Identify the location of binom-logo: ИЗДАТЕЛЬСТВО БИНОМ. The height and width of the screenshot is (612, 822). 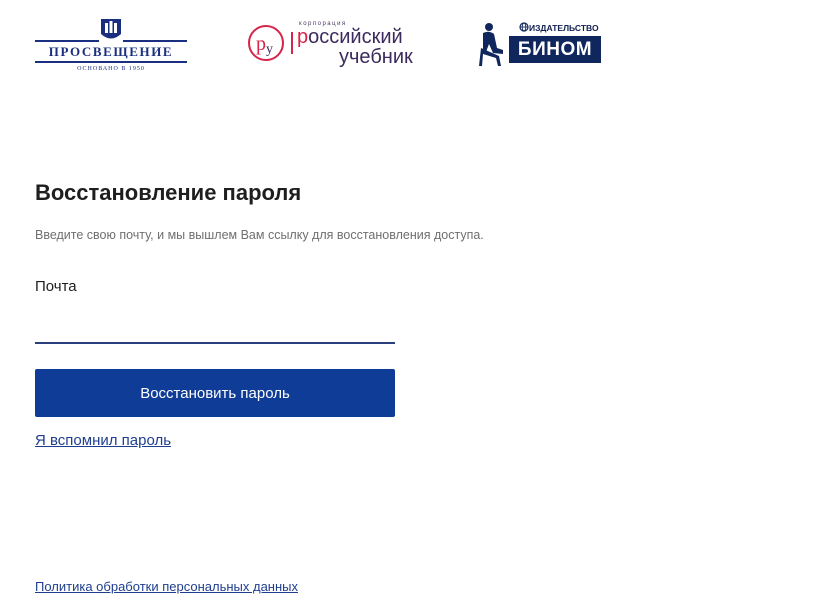
(539, 44).